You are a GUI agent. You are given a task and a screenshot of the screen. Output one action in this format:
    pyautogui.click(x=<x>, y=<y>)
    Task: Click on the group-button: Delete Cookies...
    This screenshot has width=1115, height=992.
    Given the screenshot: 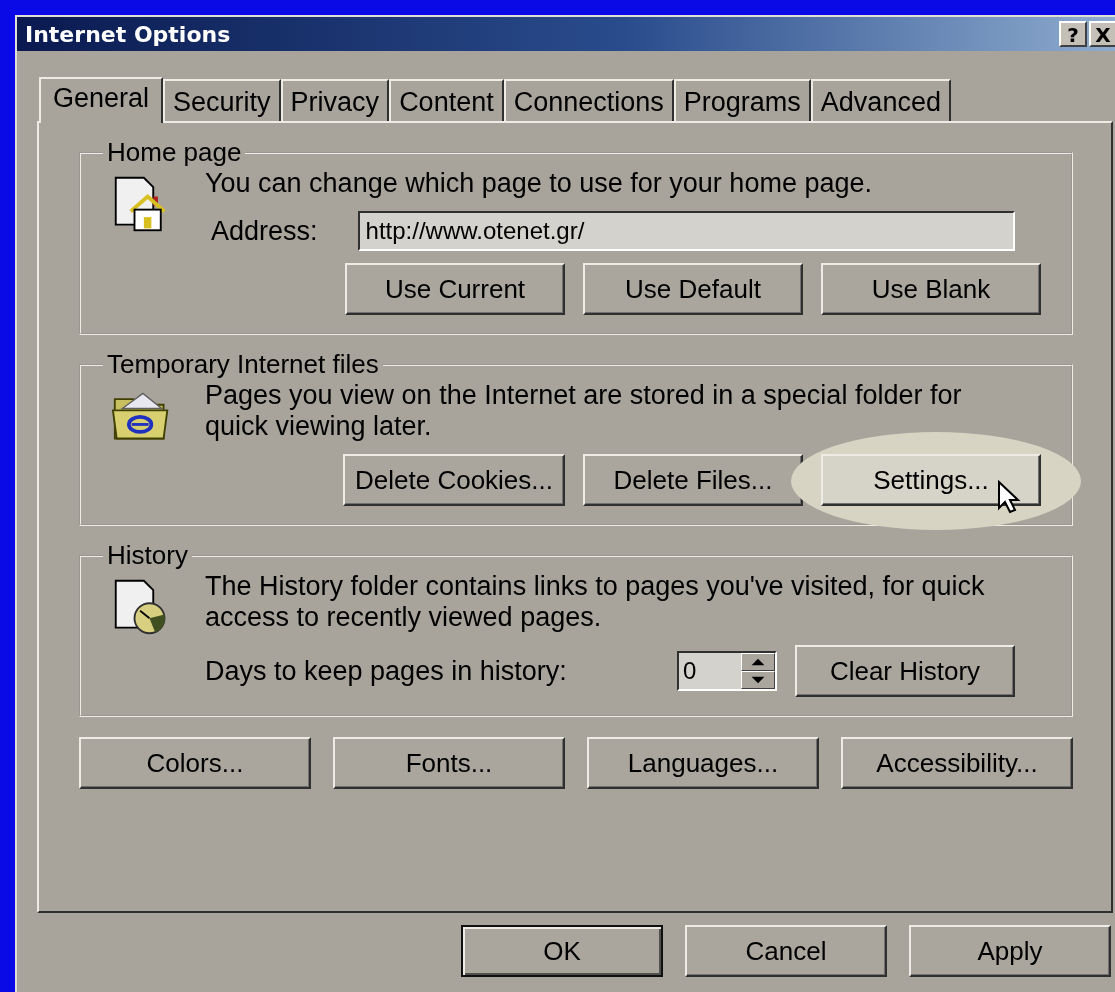 What is the action you would take?
    pyautogui.click(x=454, y=480)
    